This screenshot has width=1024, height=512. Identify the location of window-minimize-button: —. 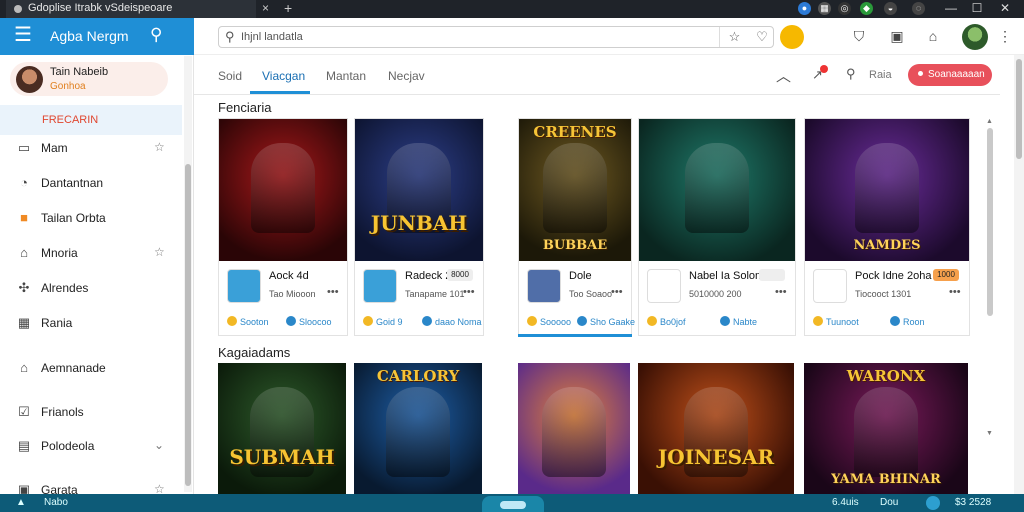
(951, 9).